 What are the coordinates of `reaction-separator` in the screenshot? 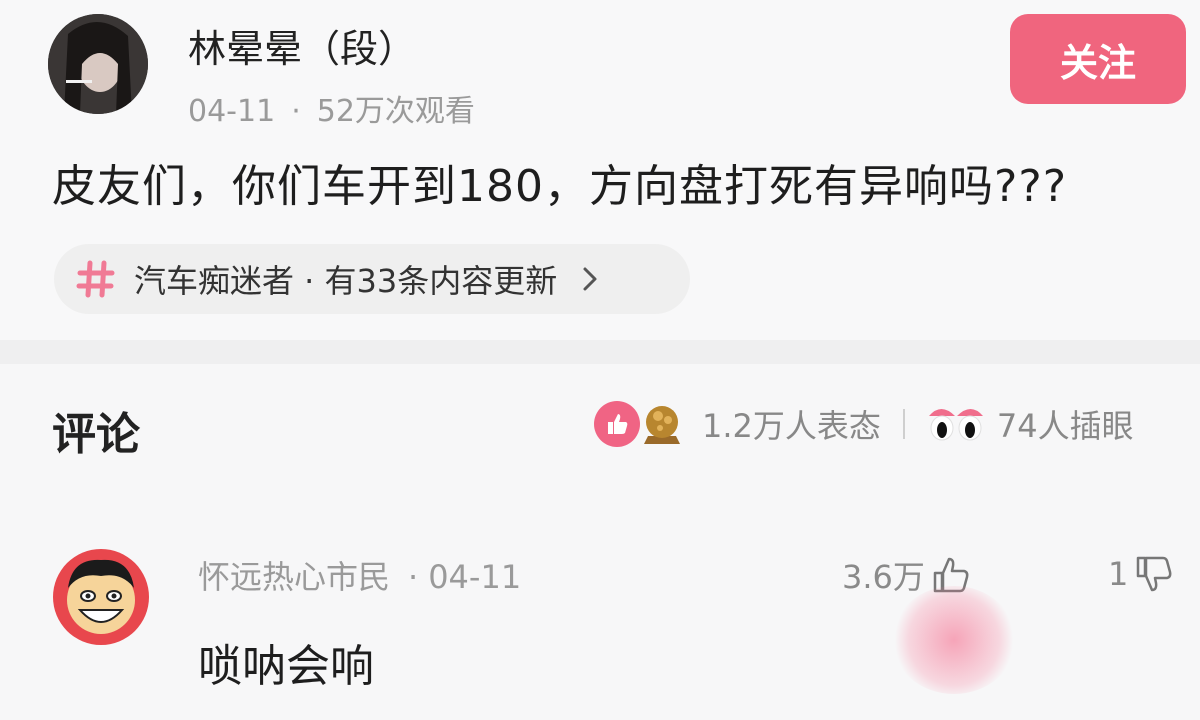 It's located at (903, 424).